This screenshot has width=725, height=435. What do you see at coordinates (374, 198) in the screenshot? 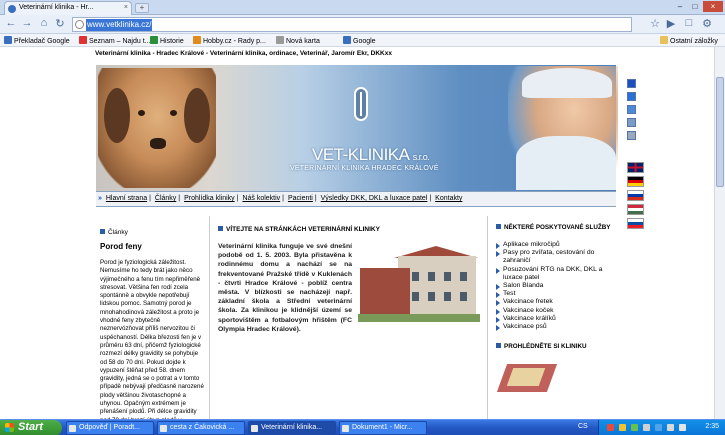
I see `menu-results: Výsledky DKK, DKL a luxace patel` at bounding box center [374, 198].